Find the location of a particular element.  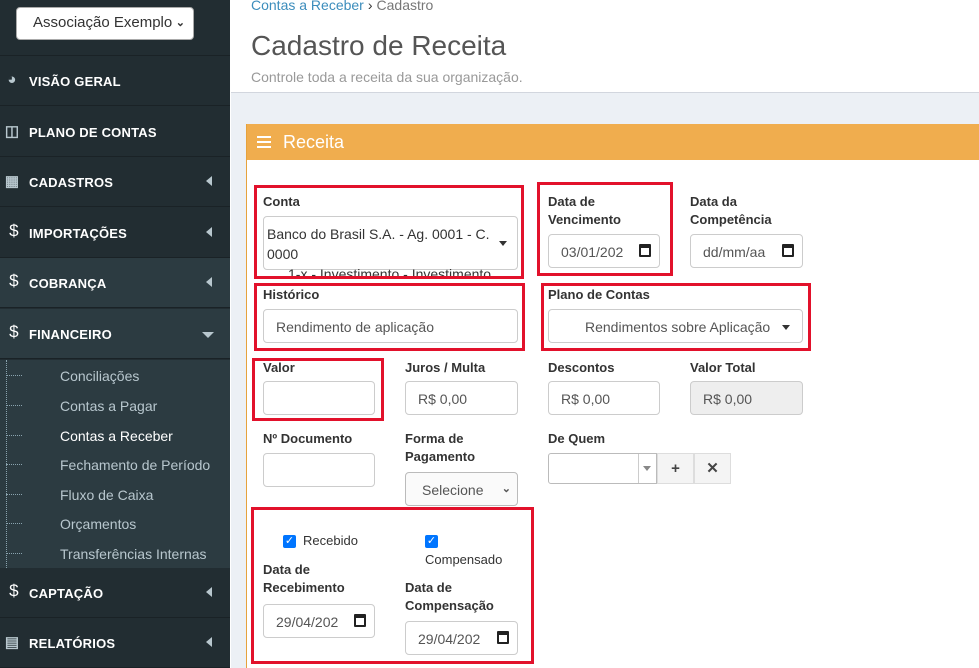

submenu-item-contas-a-receber: Contas a Receber is located at coordinates (115, 435).